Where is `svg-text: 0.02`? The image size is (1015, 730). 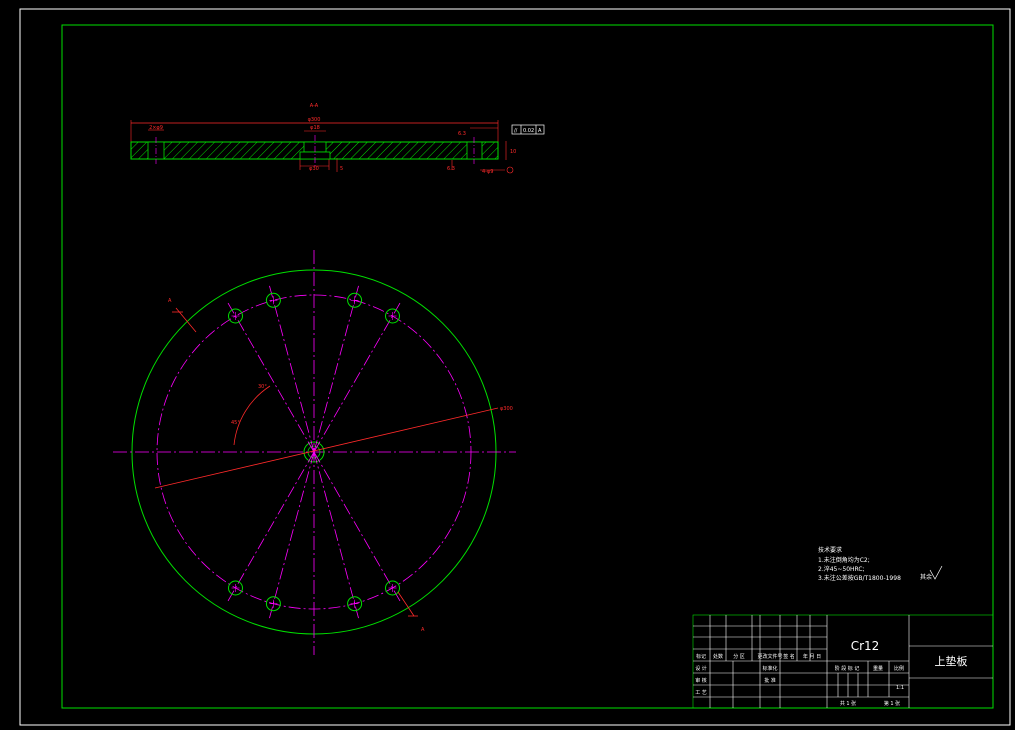
svg-text: 0.02 is located at coordinates (528, 131).